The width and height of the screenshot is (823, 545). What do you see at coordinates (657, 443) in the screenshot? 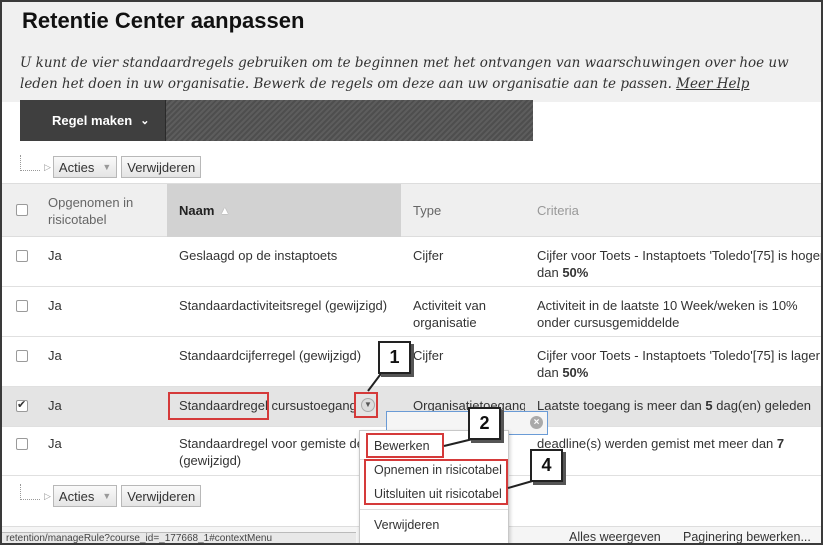
I see `criteria-text: deadline(s) werden gemist met meer dan` at bounding box center [657, 443].